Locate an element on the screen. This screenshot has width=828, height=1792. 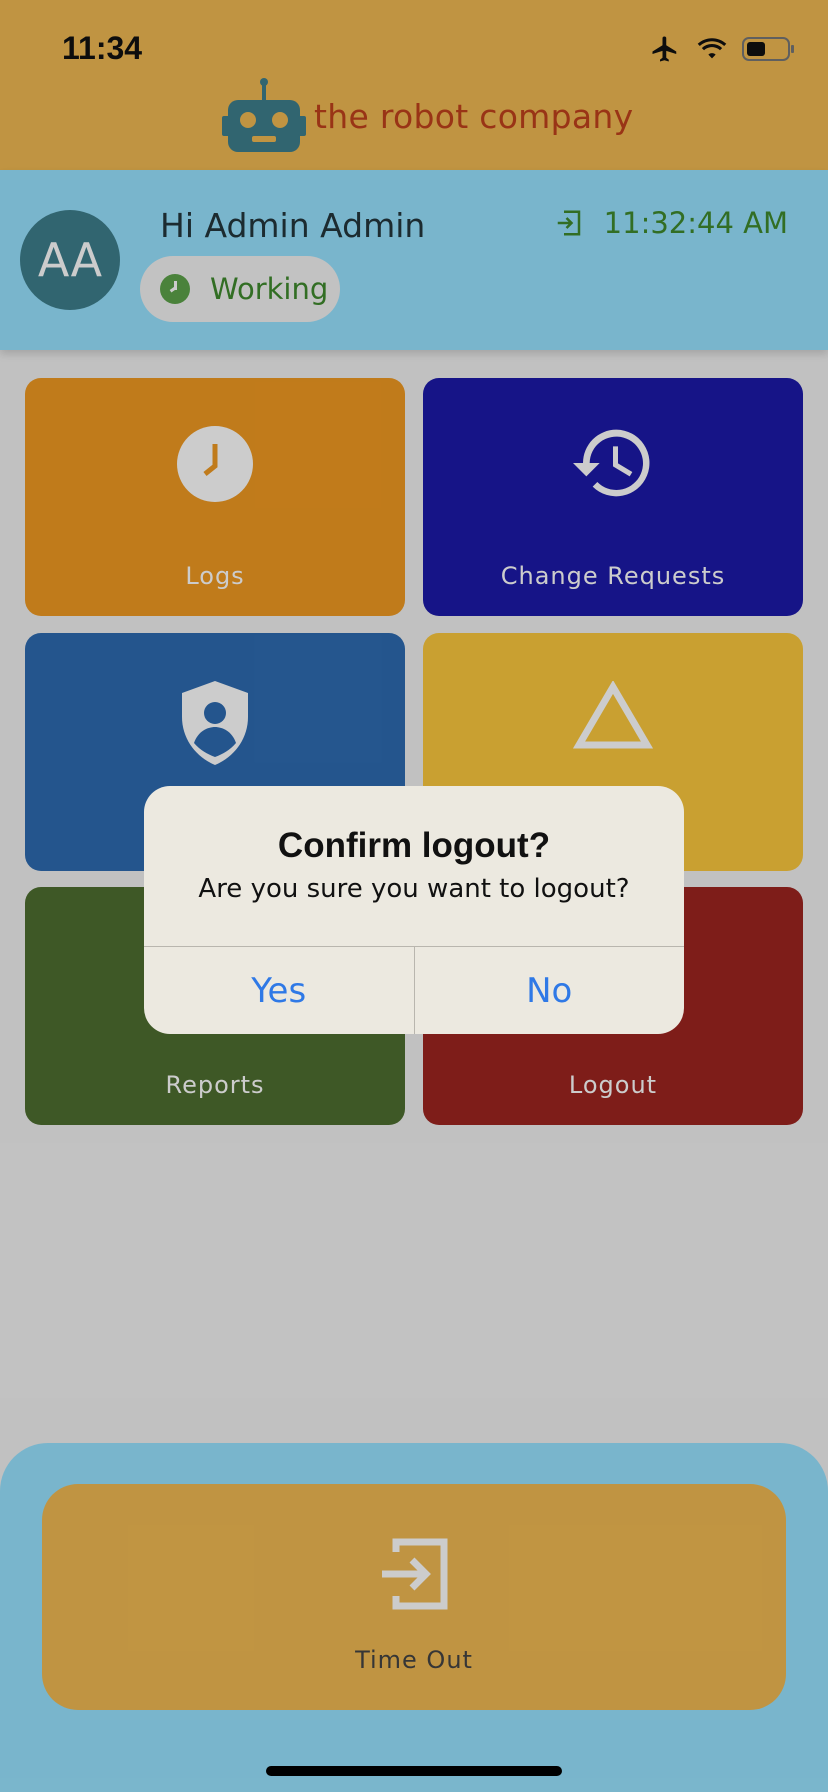
yes-button: Yes is located at coordinates (279, 990).